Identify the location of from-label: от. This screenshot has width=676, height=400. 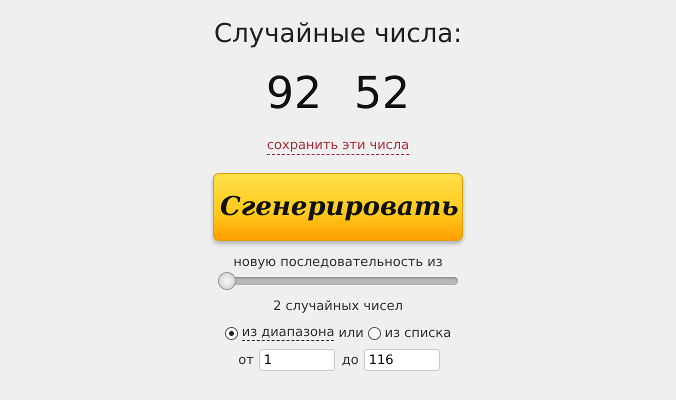
(246, 360).